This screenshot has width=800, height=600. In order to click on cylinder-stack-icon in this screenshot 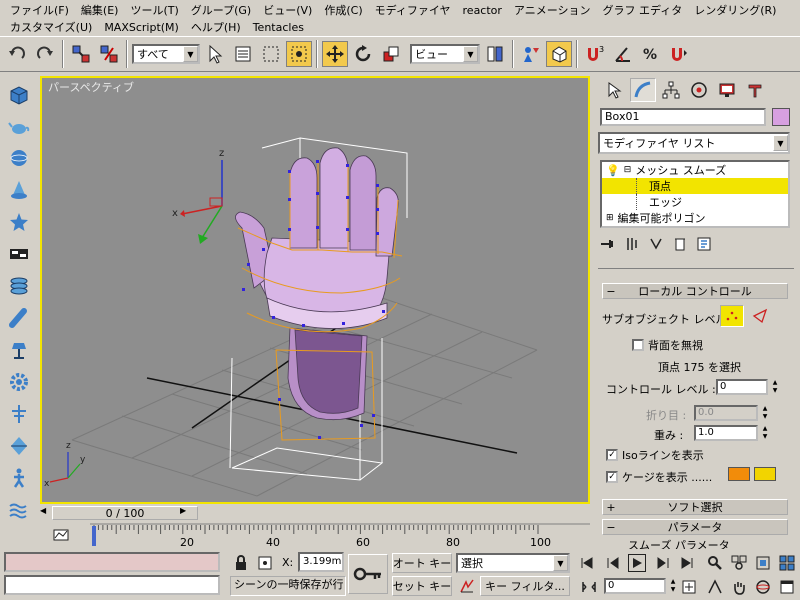, I will do `click(19, 286)`.